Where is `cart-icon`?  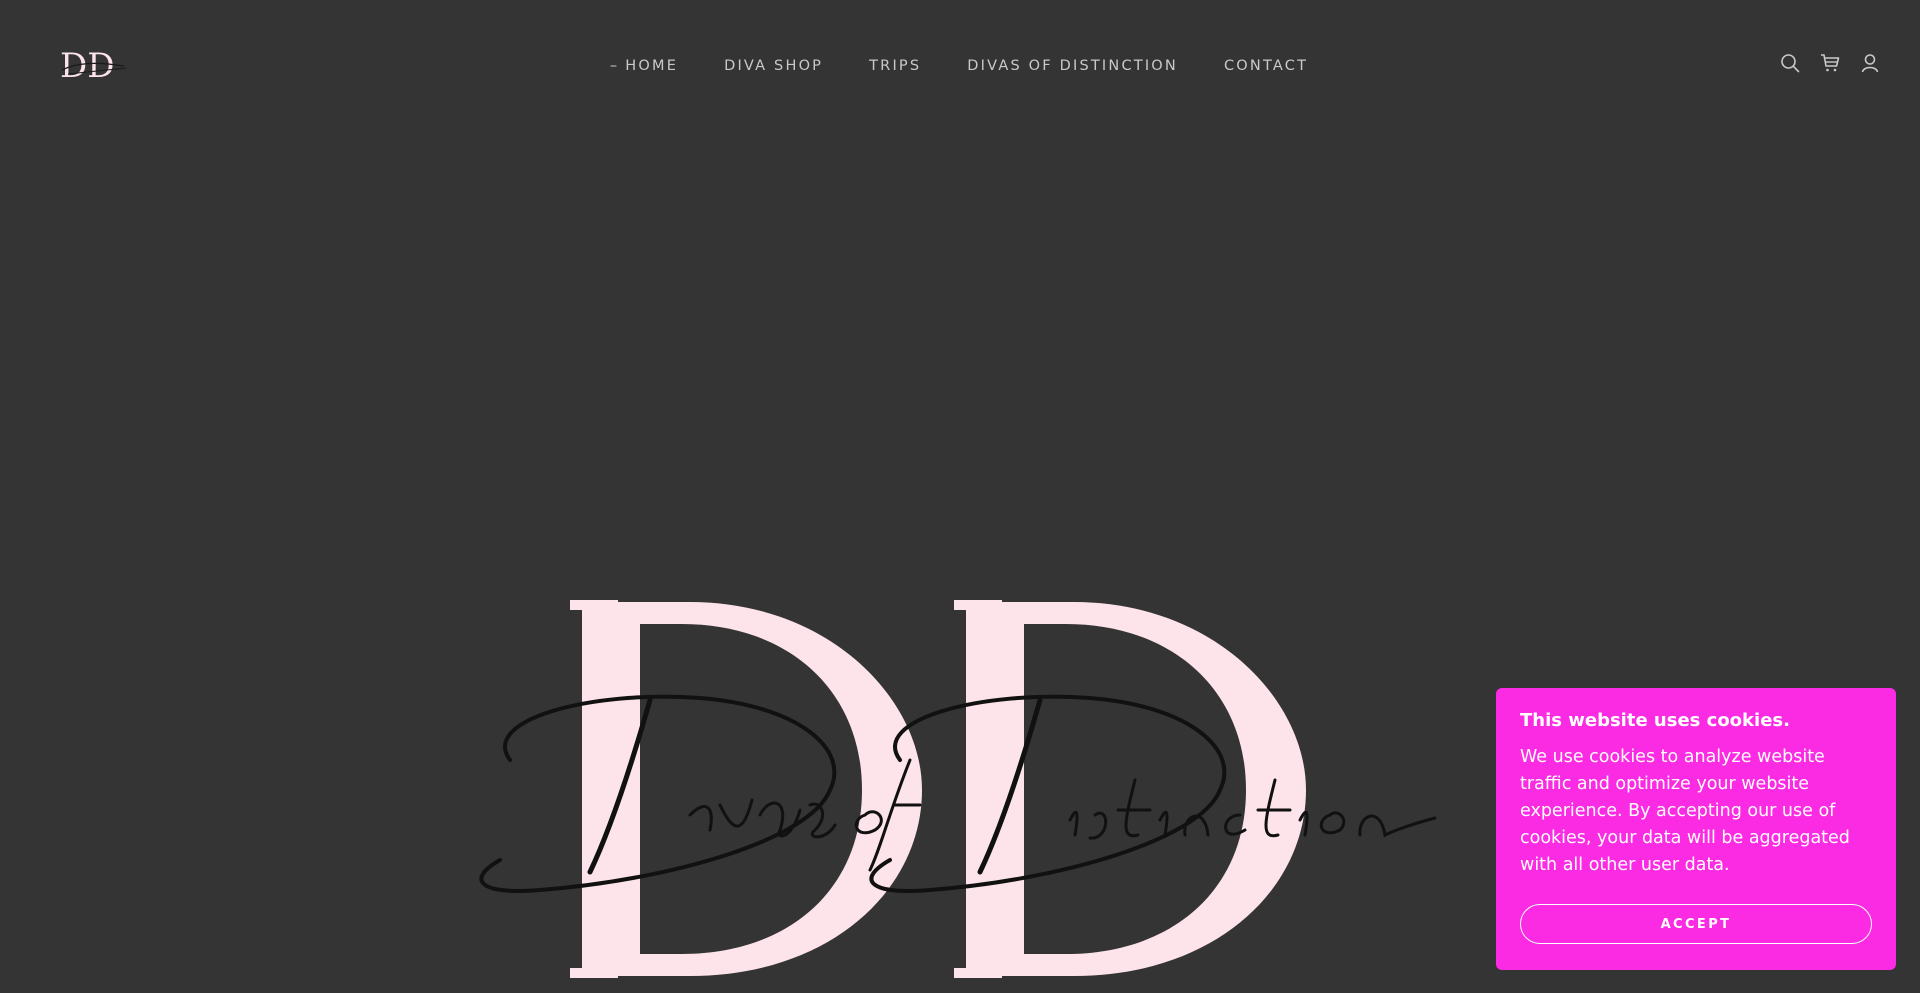 cart-icon is located at coordinates (1830, 63).